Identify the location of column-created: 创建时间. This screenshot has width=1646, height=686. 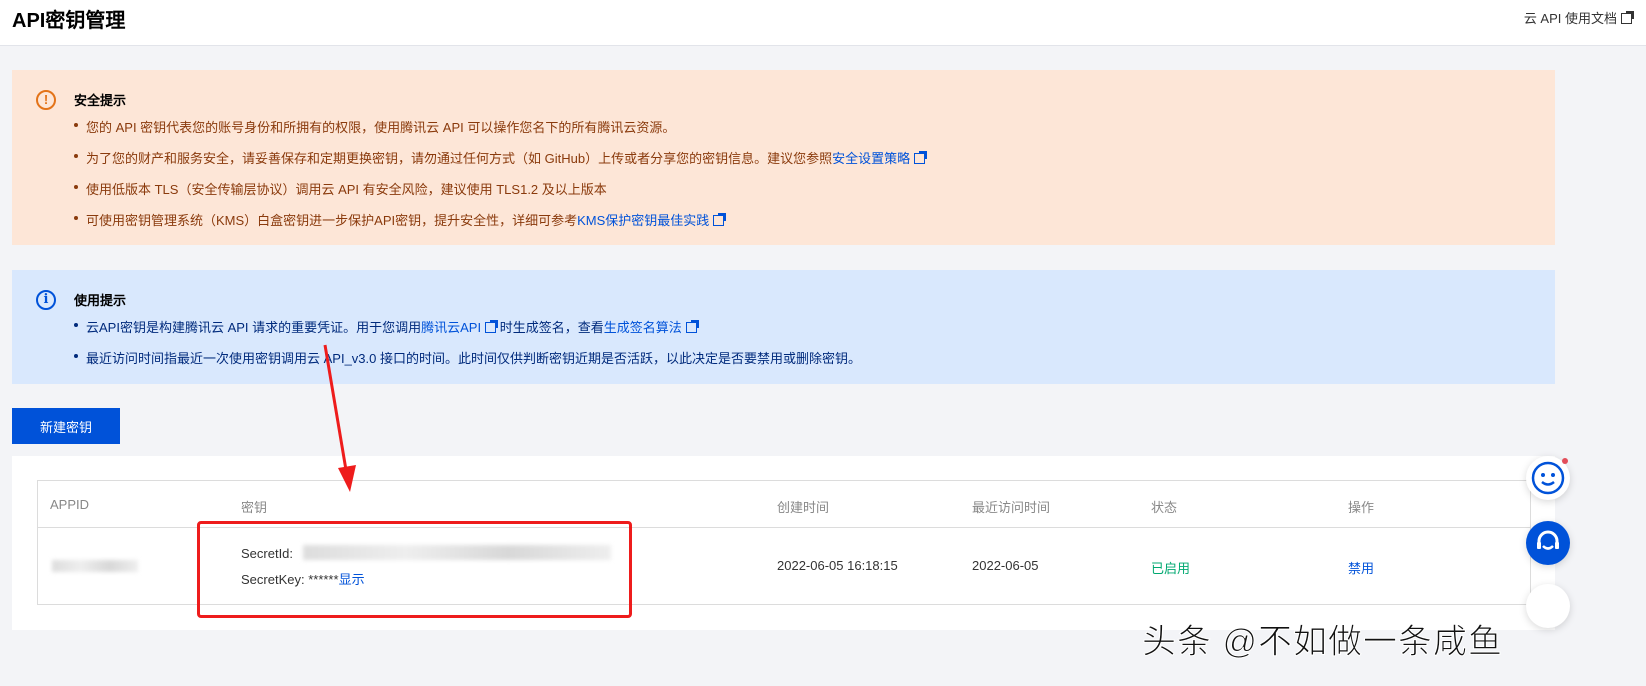
(803, 507).